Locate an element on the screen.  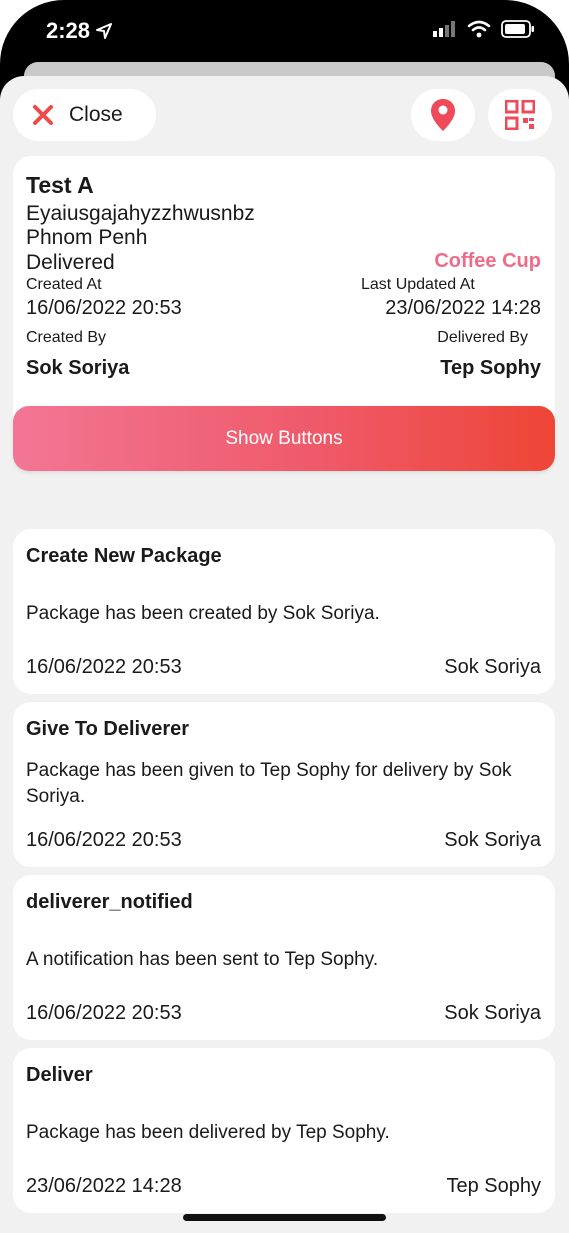
clock-text: 2:28 is located at coordinates (68, 30).